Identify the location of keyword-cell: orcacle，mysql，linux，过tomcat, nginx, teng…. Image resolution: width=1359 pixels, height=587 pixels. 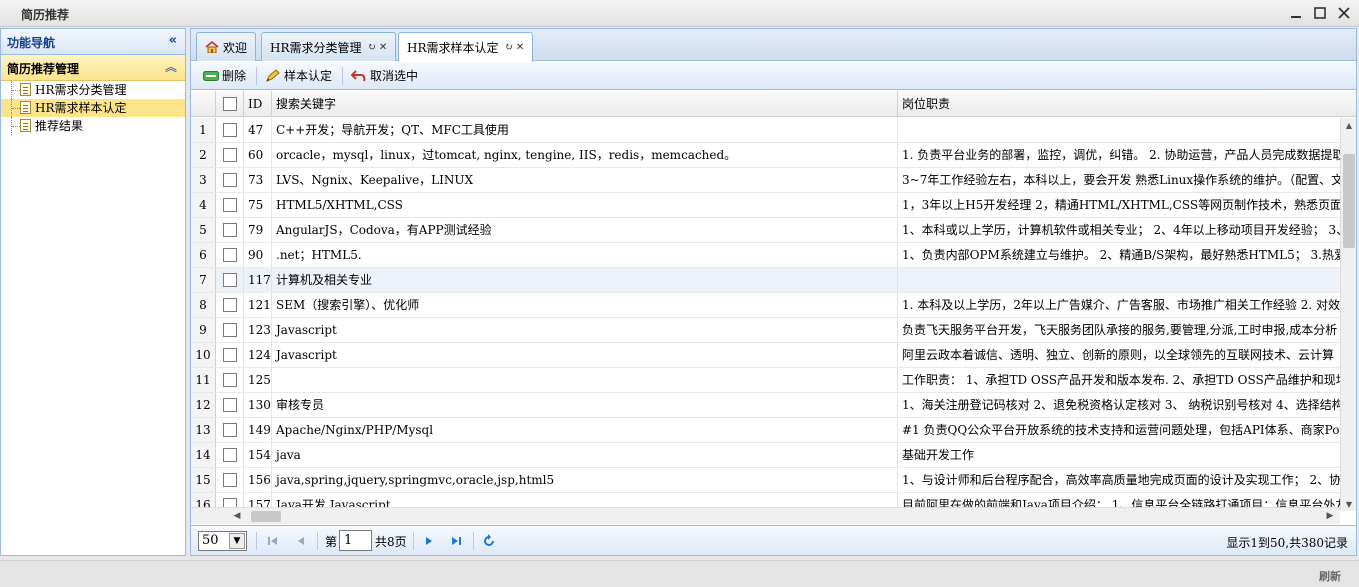
(585, 155).